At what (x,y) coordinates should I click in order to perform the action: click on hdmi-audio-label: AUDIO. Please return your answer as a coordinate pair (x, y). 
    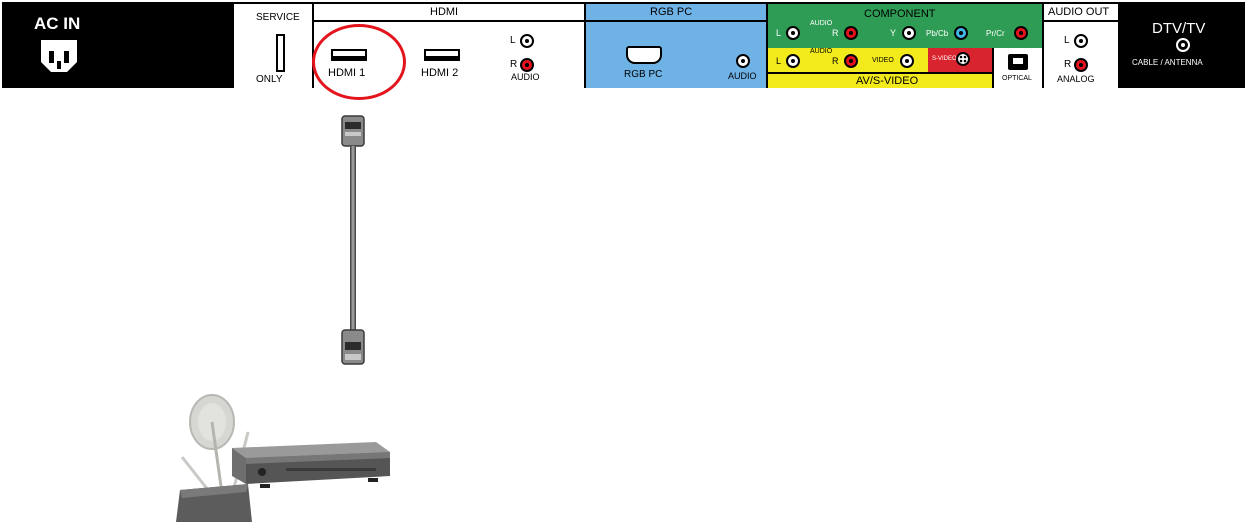
    Looking at the image, I should click on (525, 77).